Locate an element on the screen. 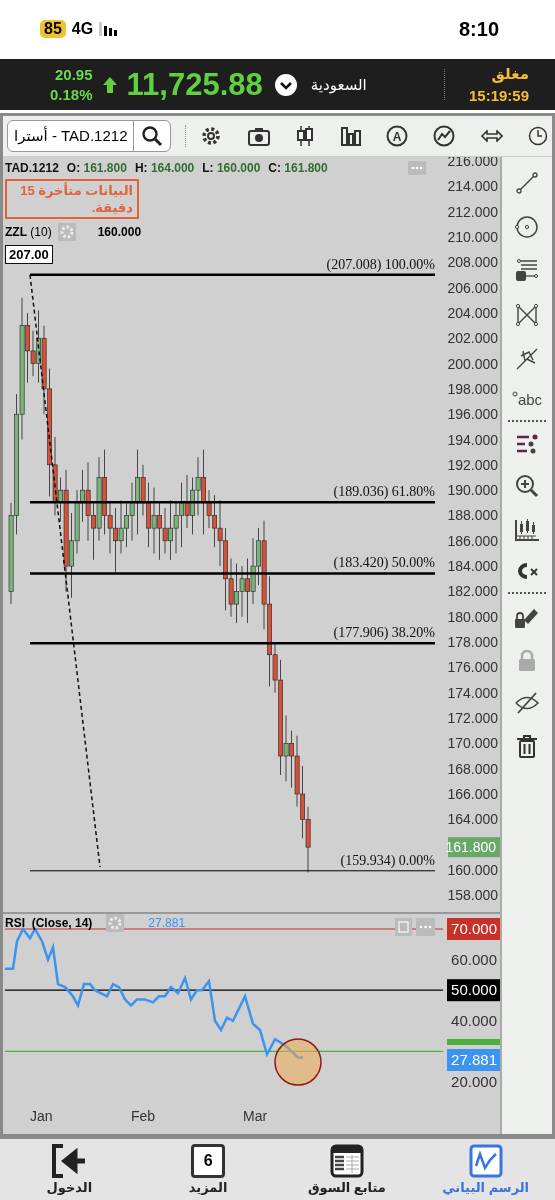 Image resolution: width=555 pixels, height=1200 pixels. zoom-in-icon is located at coordinates (527, 486).